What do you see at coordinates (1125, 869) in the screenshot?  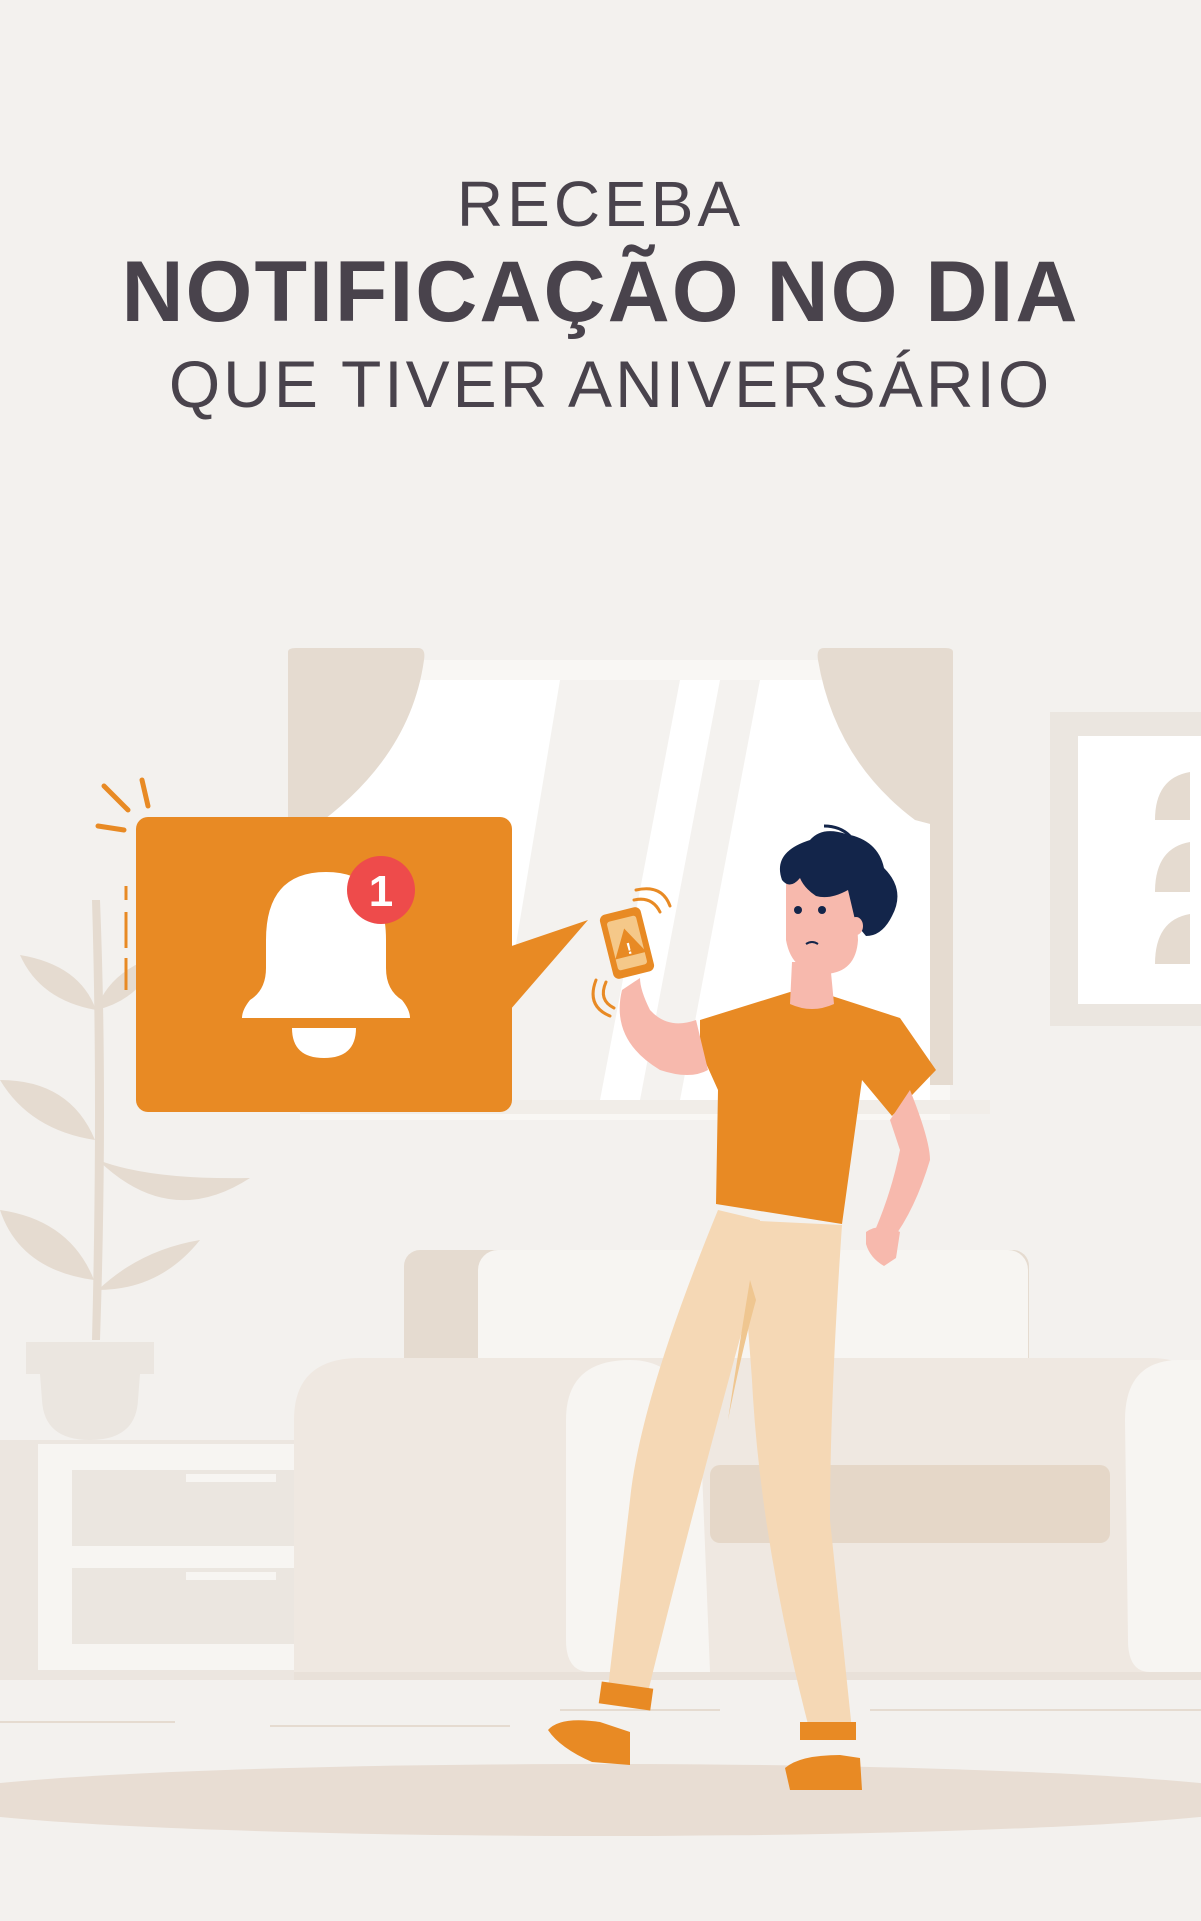 I see `wall-frame` at bounding box center [1125, 869].